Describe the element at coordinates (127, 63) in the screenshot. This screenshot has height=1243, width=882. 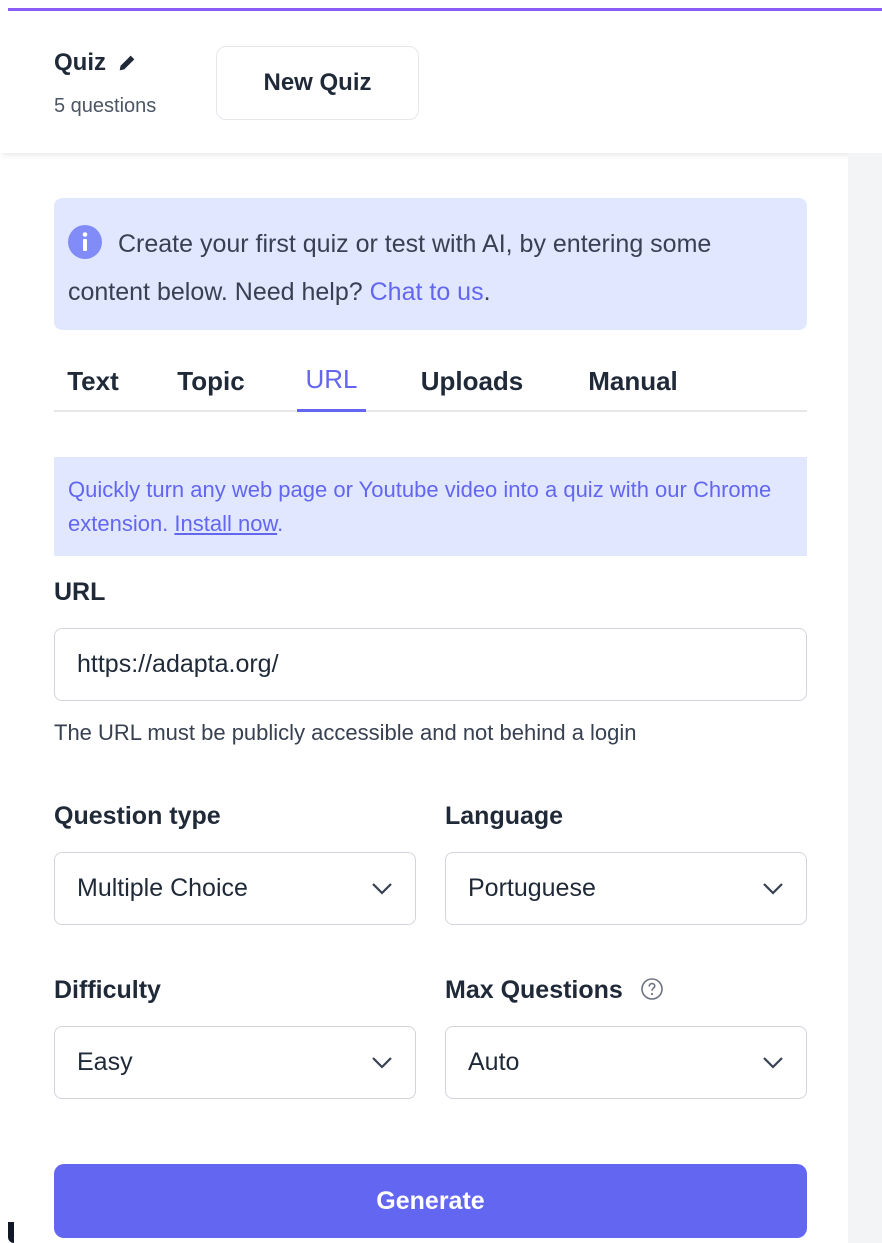
I see `pencil-icon` at that location.